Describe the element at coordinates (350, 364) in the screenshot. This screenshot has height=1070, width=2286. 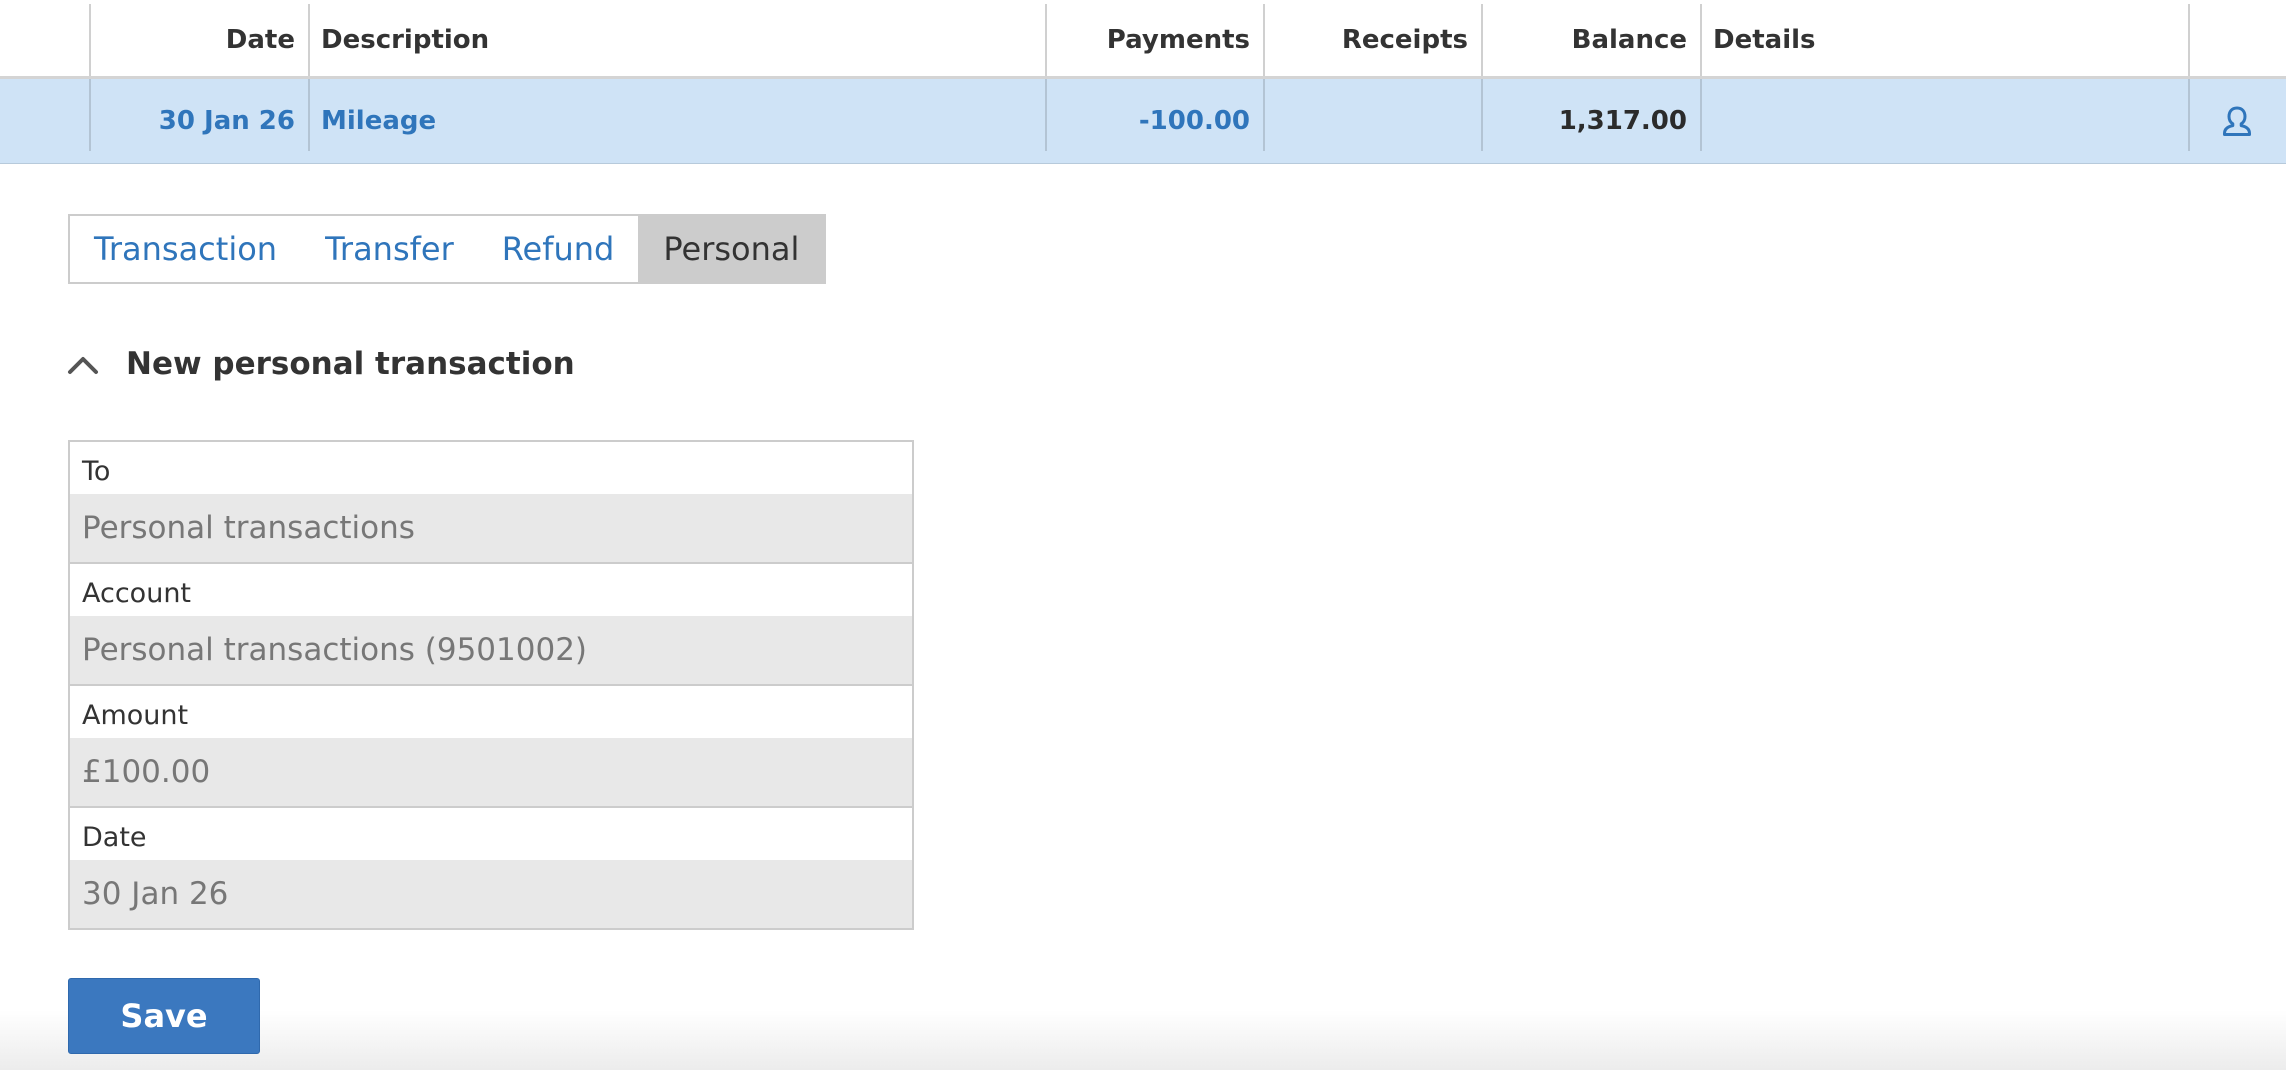
I see `section-title: New personal transaction` at that location.